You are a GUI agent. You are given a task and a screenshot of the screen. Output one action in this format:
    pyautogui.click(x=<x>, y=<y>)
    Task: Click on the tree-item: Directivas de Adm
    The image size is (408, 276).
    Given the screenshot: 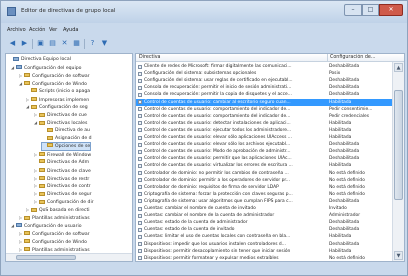 What is the action you would take?
    pyautogui.click(x=61, y=162)
    